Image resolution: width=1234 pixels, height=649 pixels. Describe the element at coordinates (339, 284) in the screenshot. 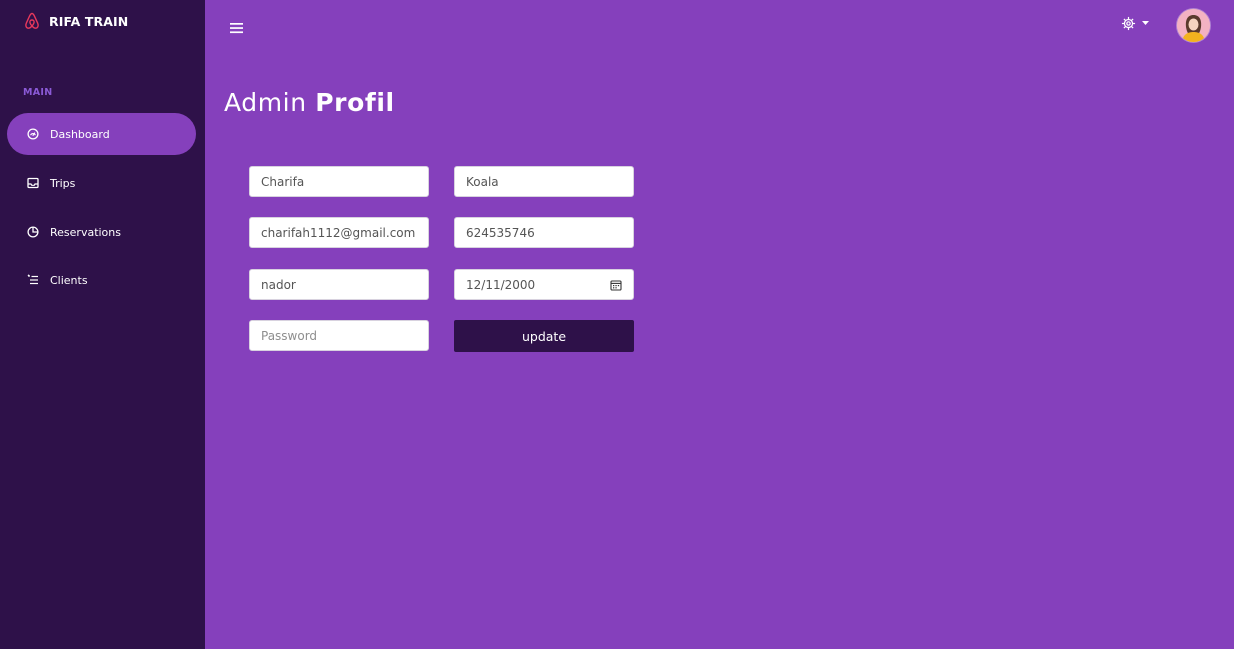

I see `city-field: nador` at that location.